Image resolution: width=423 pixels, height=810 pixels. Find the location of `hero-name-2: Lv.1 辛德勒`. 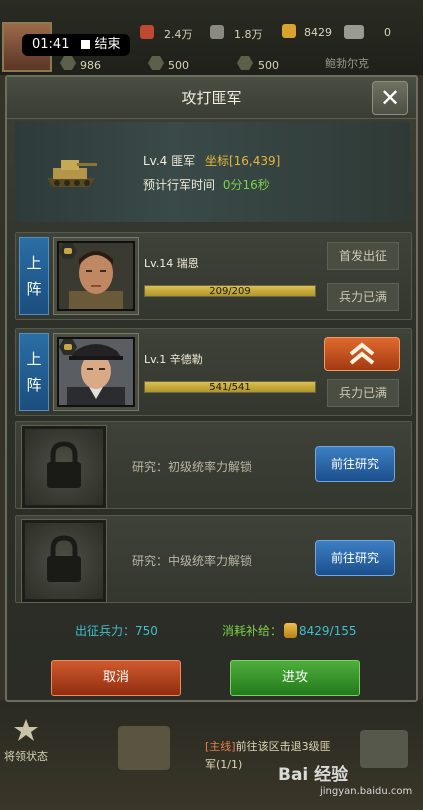

hero-name-2: Lv.1 辛德勒 is located at coordinates (173, 359).